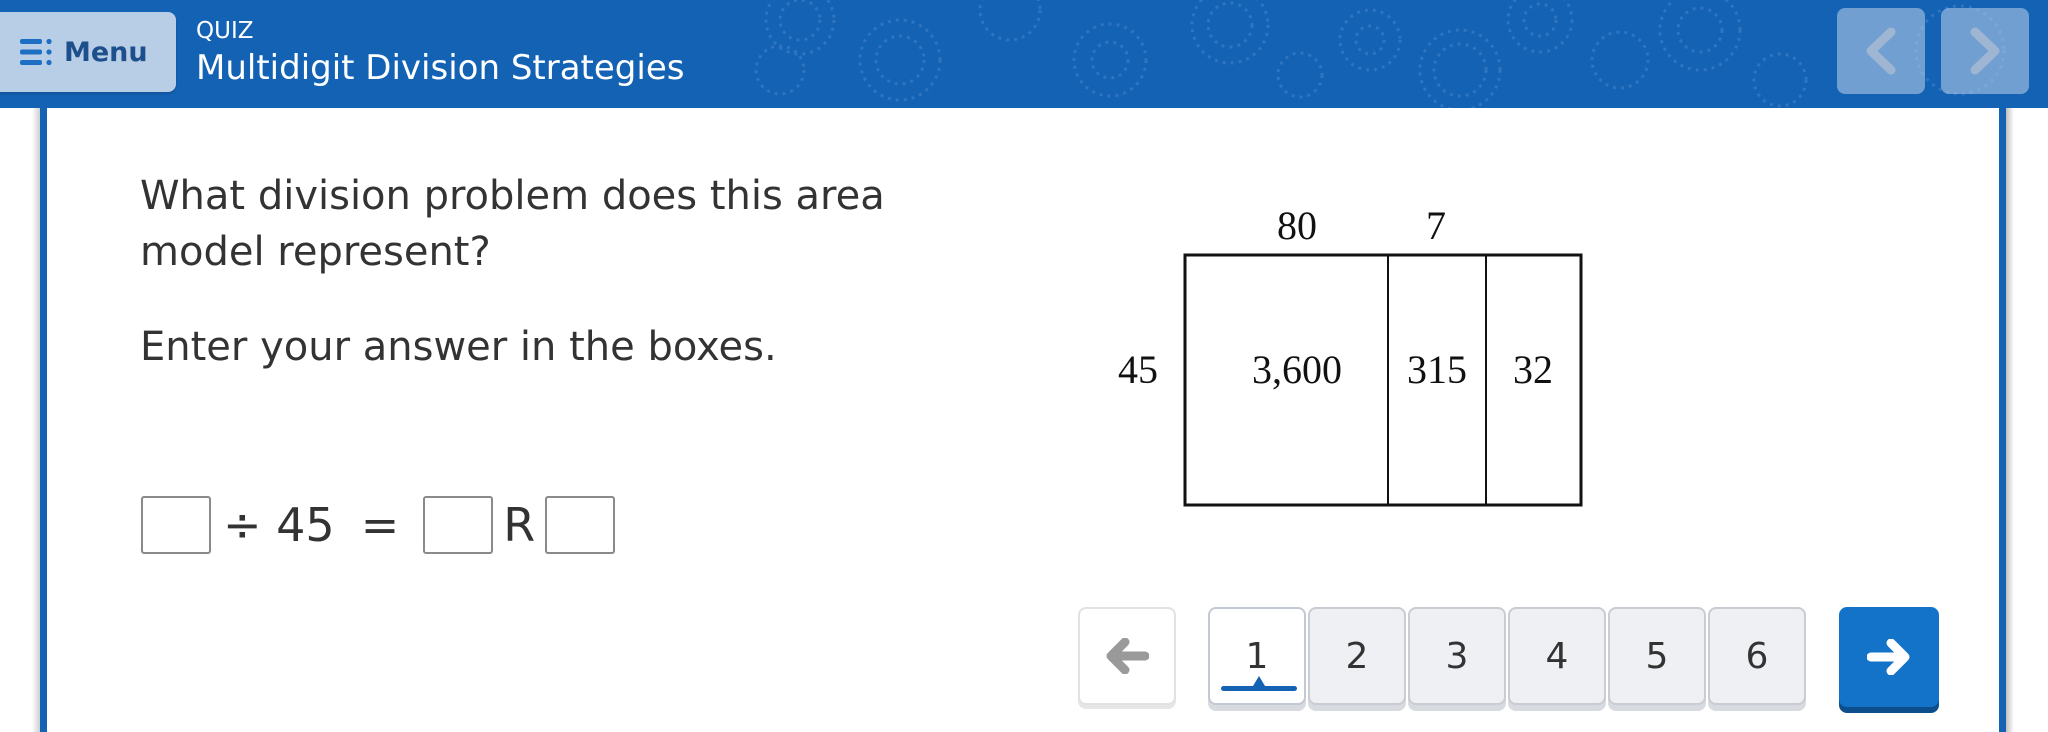 The image size is (2048, 732). What do you see at coordinates (1297, 369) in the screenshot?
I see `area-cell-value: 3,600` at bounding box center [1297, 369].